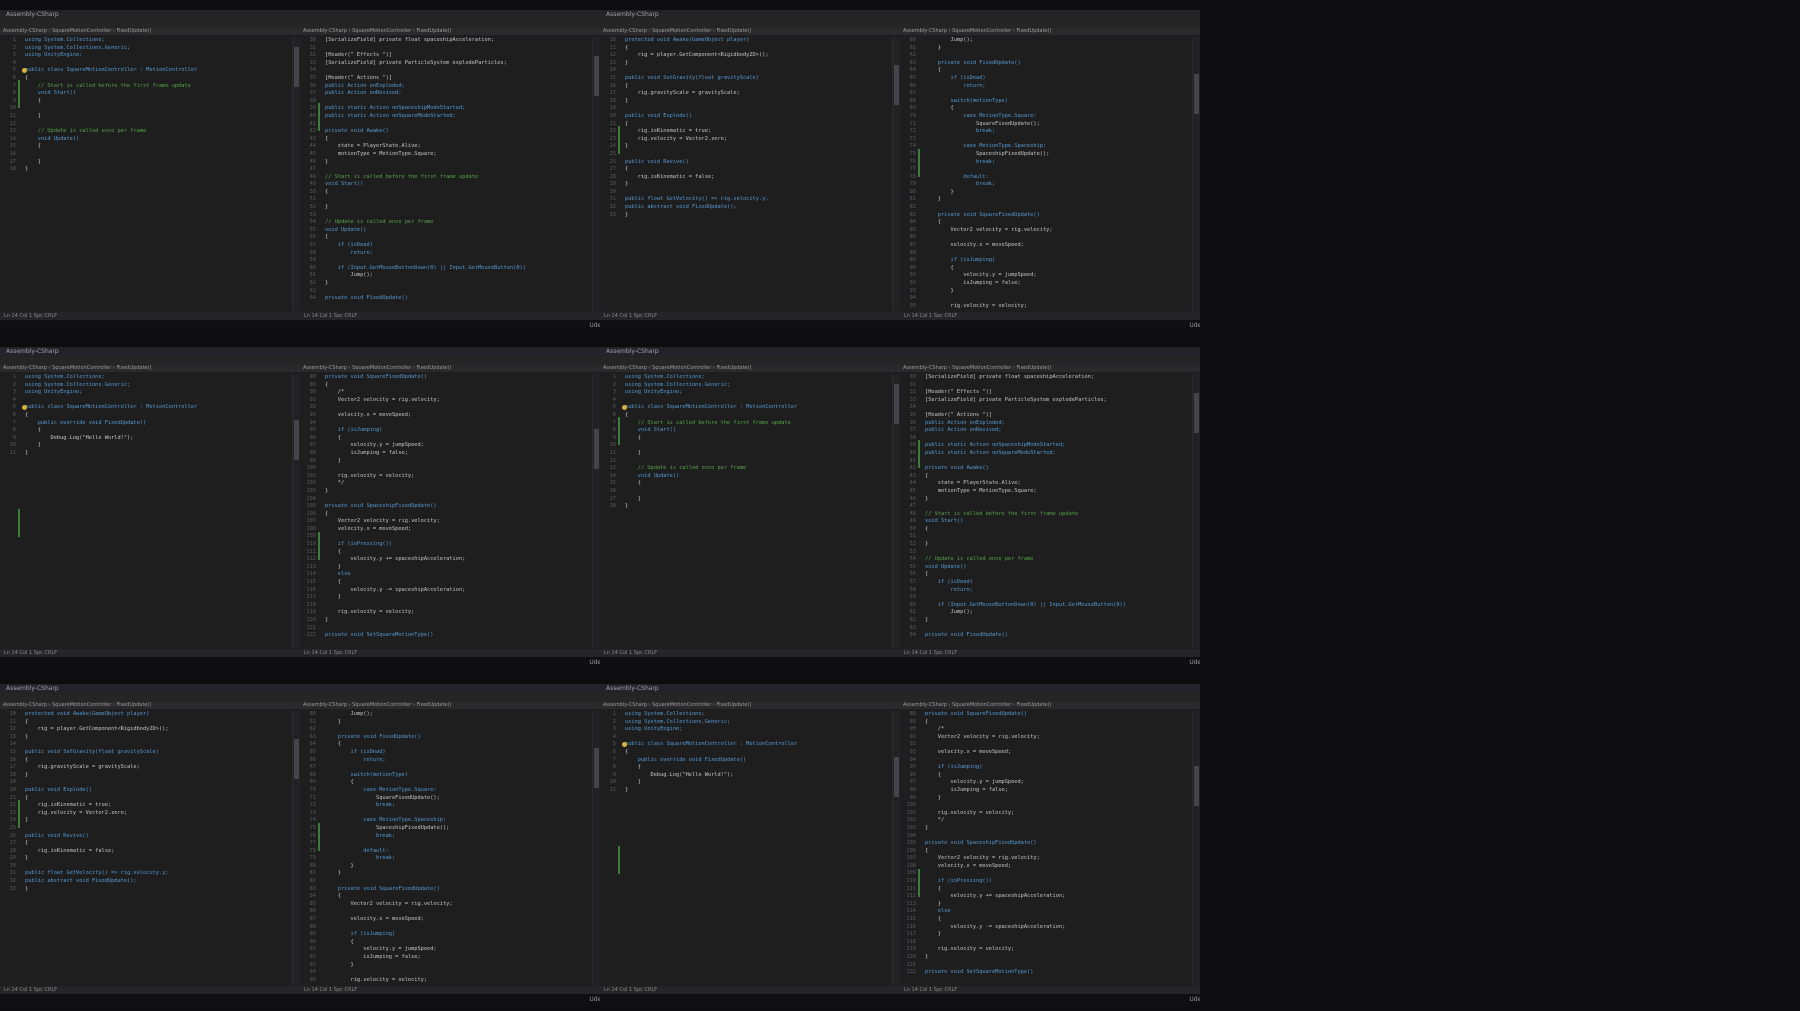 The width and height of the screenshot is (1800, 1011). Describe the element at coordinates (1046, 431) in the screenshot. I see `code-line: 37 public Action onRevived;` at that location.